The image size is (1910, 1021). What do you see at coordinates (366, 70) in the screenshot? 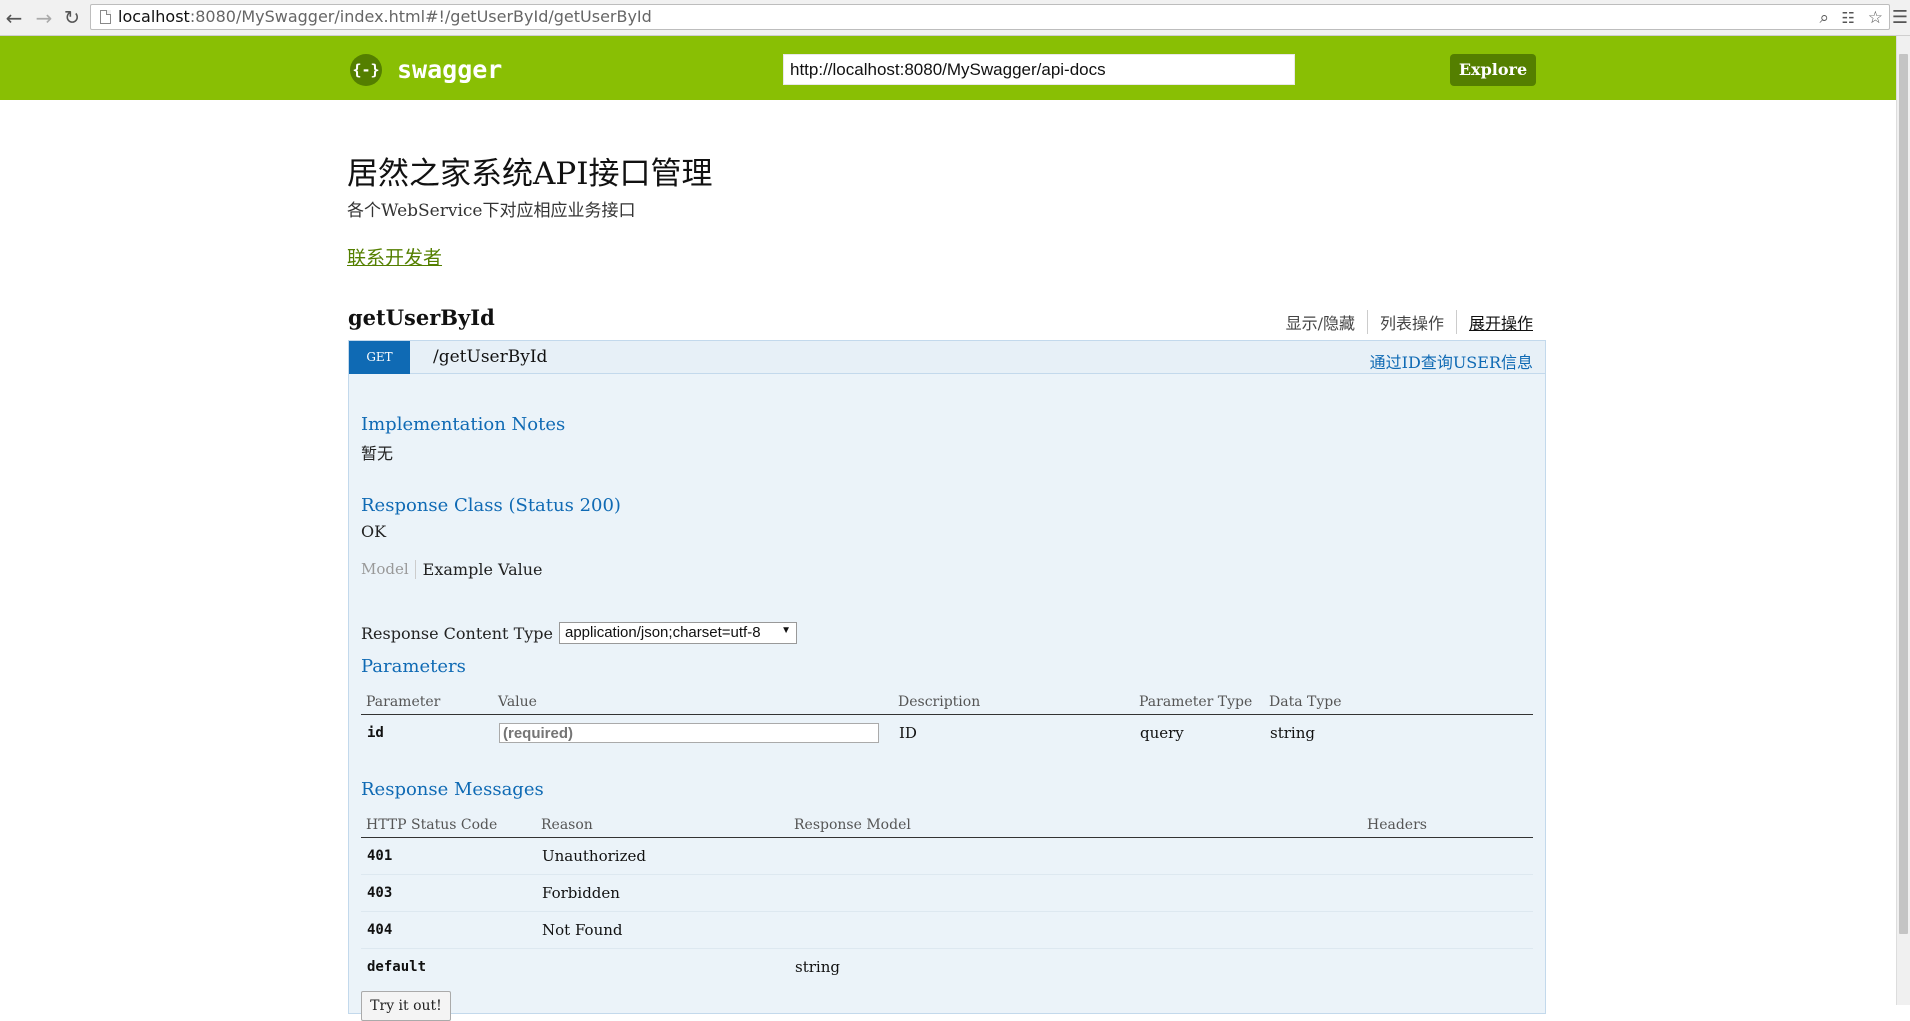
I see `swagger-logo-icon: {-}` at bounding box center [366, 70].